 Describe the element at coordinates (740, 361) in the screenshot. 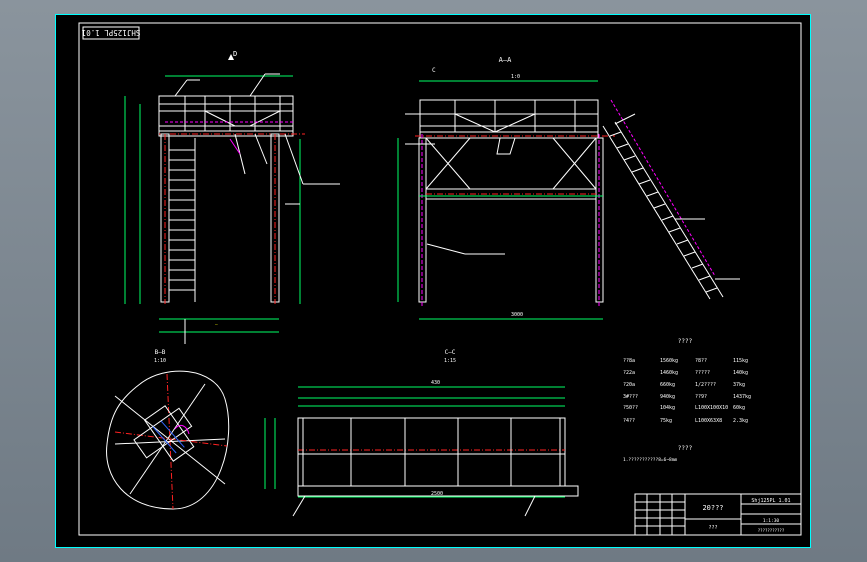

I see `svg-text: 115kg` at that location.